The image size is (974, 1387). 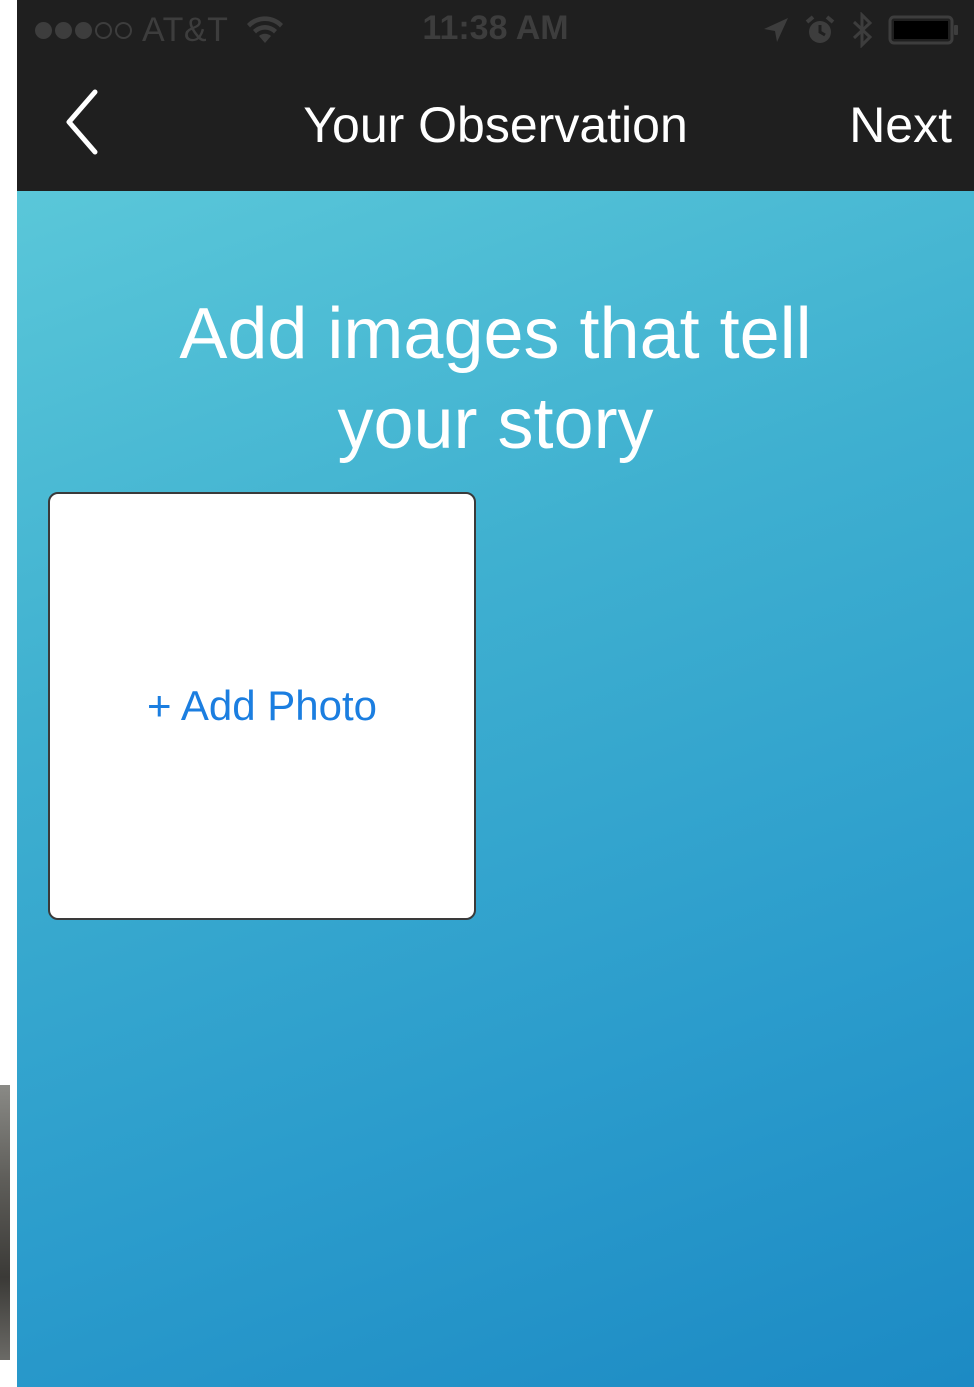 I want to click on navigation-bar: Your Observation Next, so click(x=495, y=126).